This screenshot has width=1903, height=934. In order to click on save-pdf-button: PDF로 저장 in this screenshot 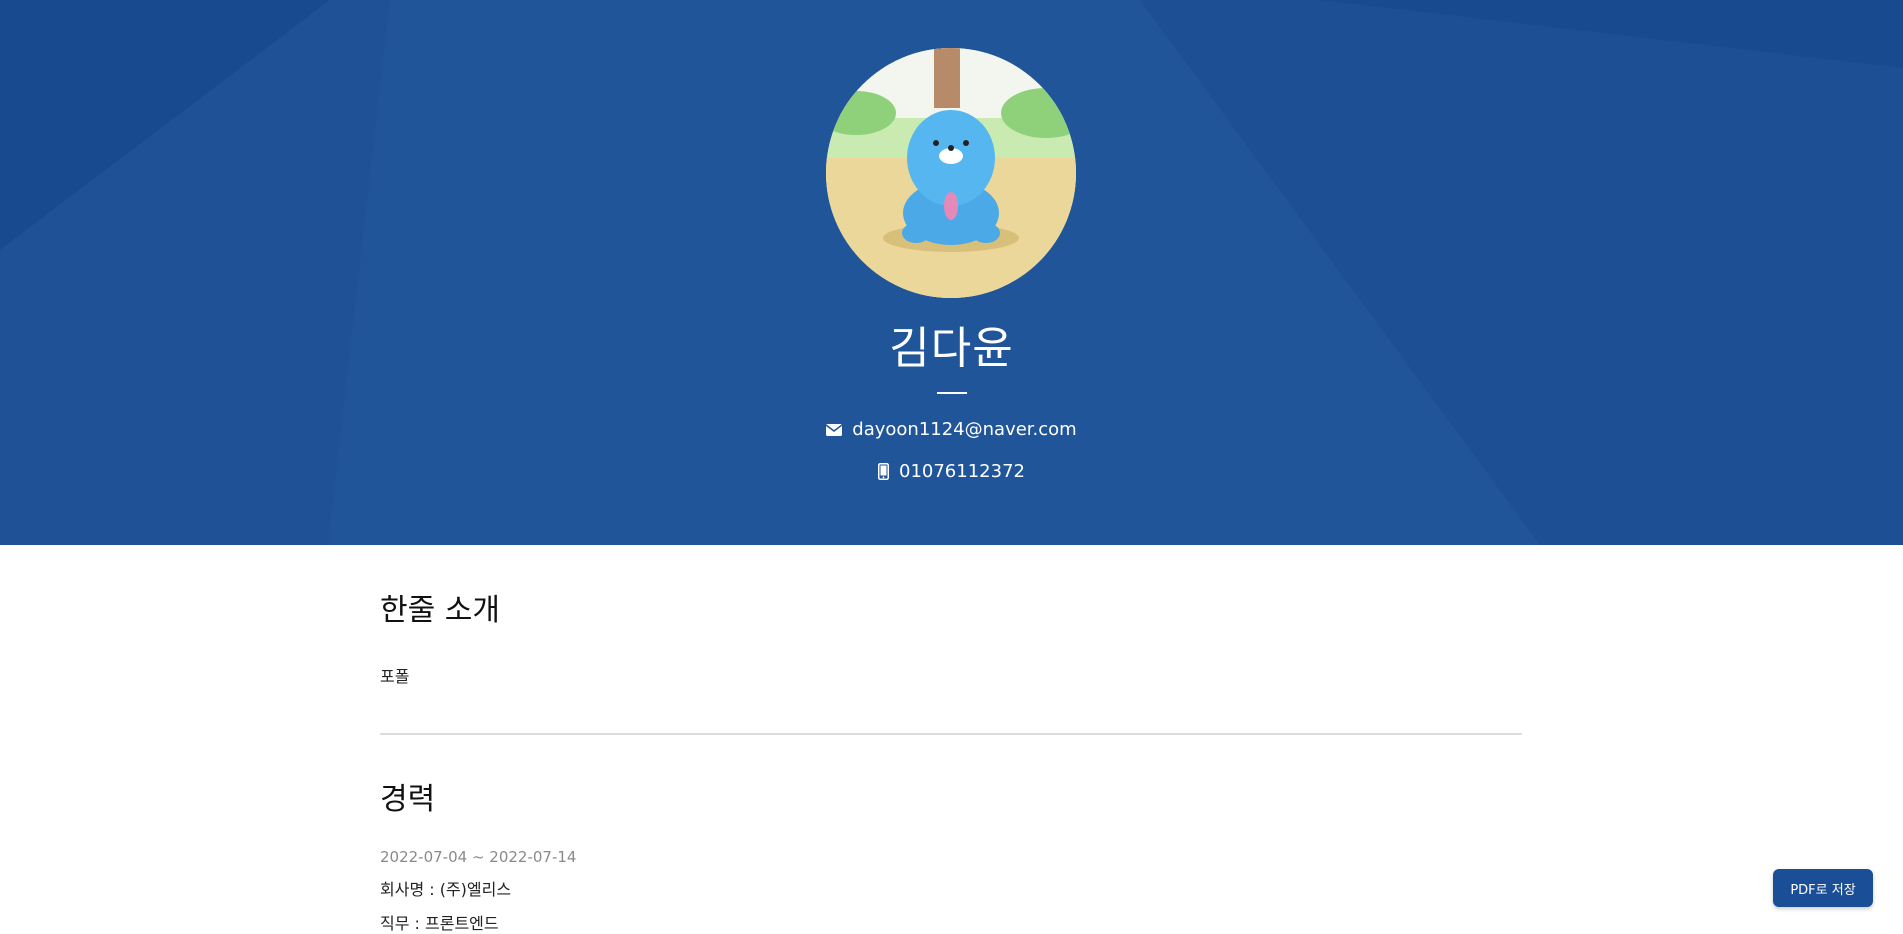, I will do `click(1823, 888)`.